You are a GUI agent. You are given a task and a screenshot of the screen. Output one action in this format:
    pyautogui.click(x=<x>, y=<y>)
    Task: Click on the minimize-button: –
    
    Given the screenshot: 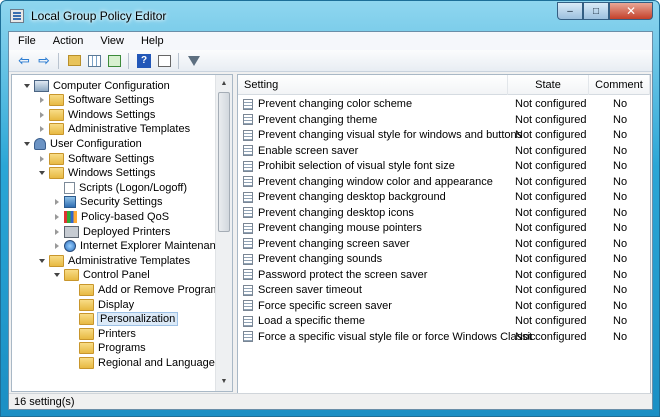 What is the action you would take?
    pyautogui.click(x=570, y=11)
    